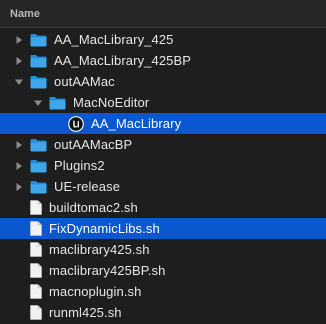 This screenshot has height=324, width=326. Describe the element at coordinates (163, 228) in the screenshot. I see `file-row: FixDynamicLibs.sh` at that location.